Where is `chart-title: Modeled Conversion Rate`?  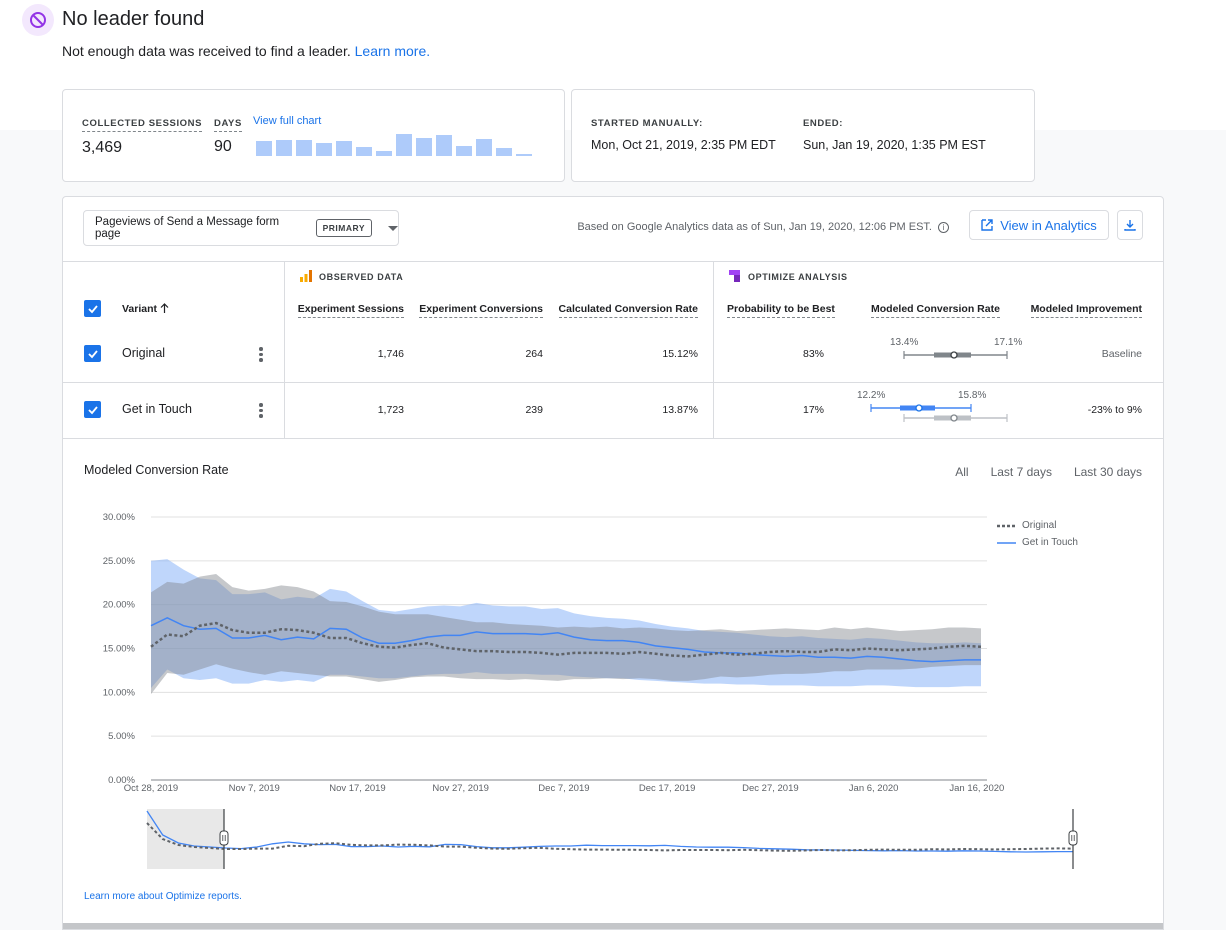
chart-title: Modeled Conversion Rate is located at coordinates (156, 470).